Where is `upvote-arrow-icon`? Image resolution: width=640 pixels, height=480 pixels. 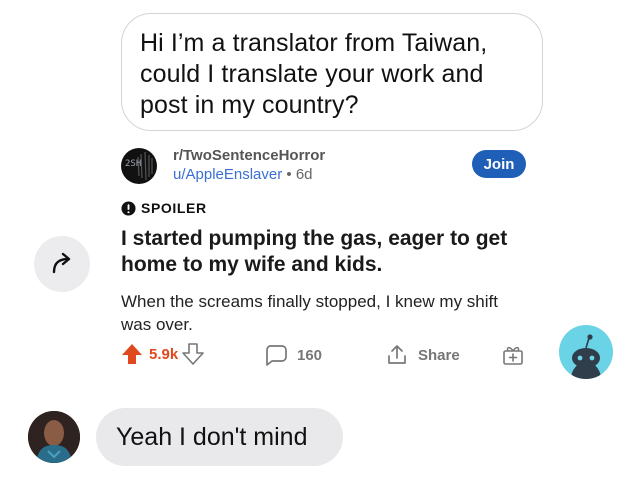 upvote-arrow-icon is located at coordinates (132, 354).